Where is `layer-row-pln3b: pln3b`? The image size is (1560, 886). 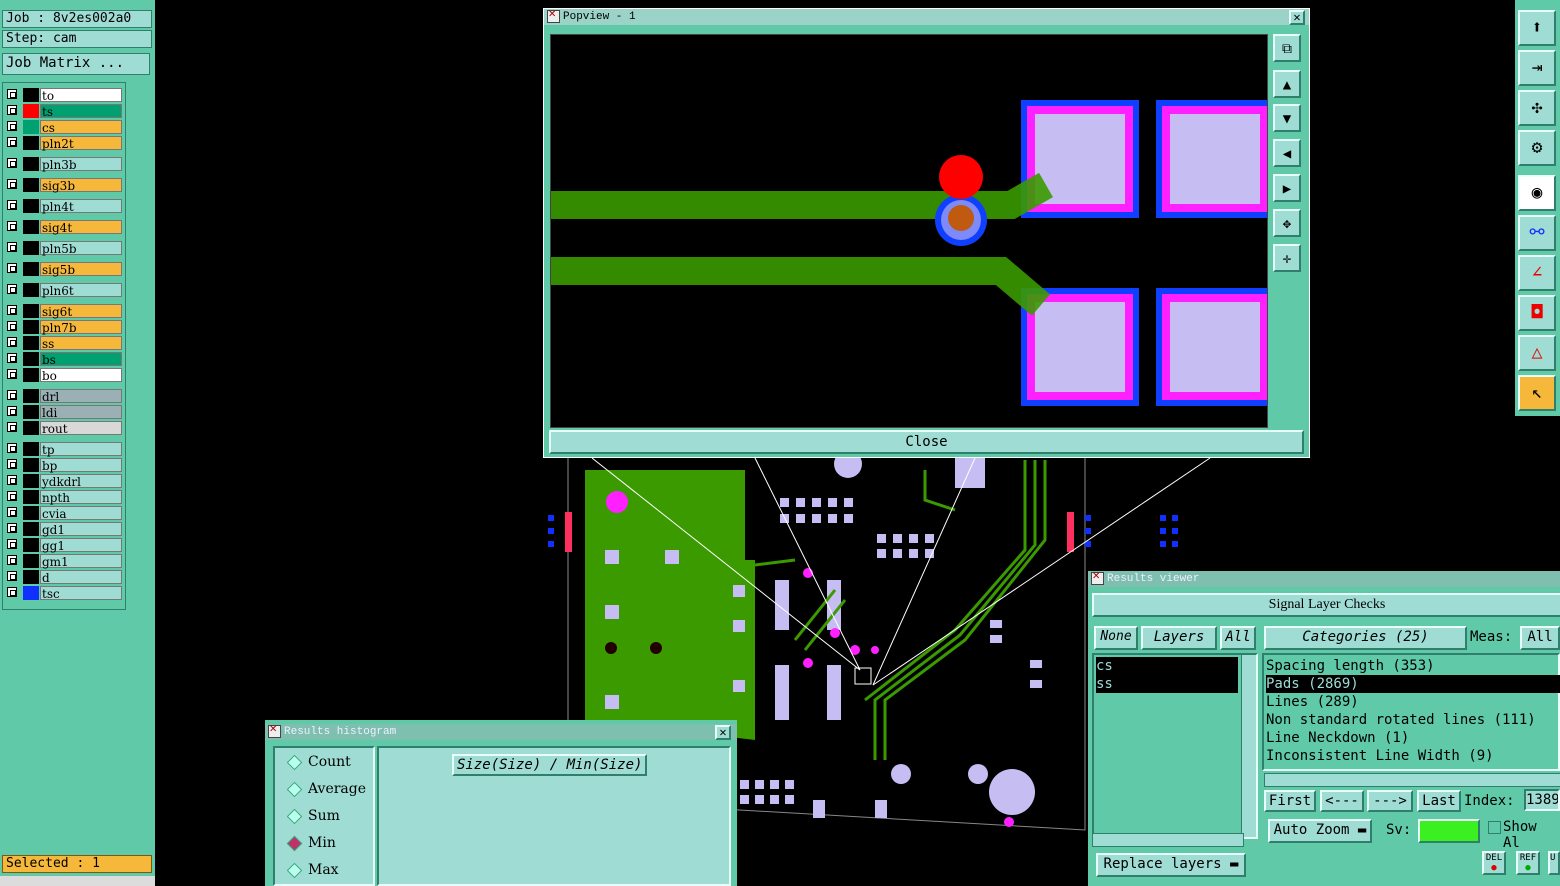
layer-row-pln3b: pln3b is located at coordinates (64, 164).